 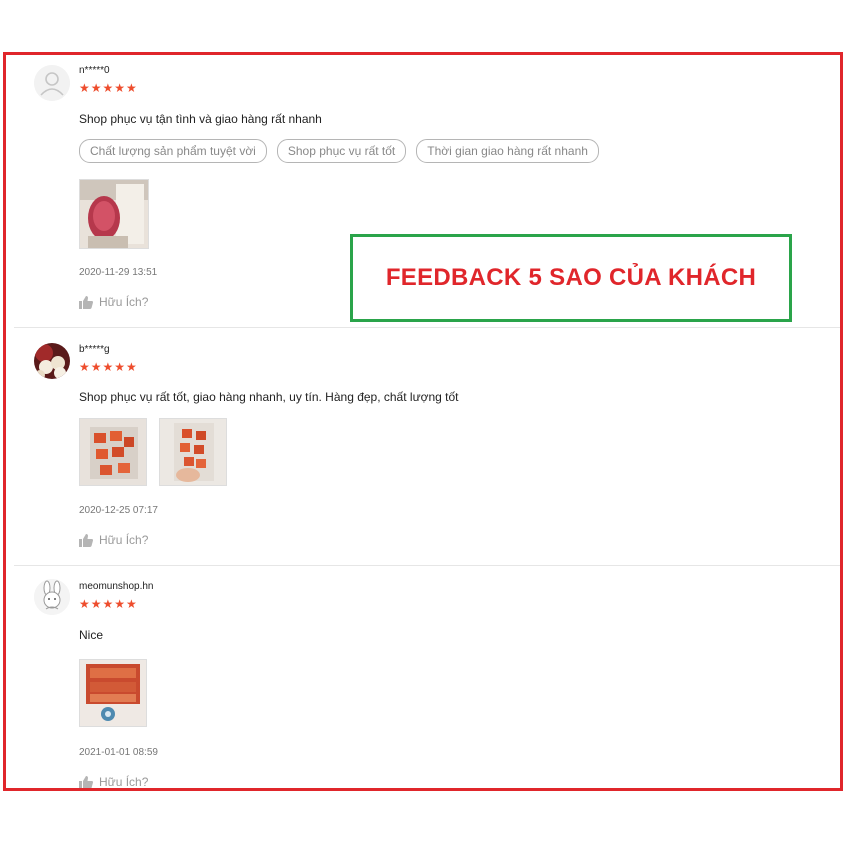 I want to click on review-username: b*****g, so click(x=94, y=349).